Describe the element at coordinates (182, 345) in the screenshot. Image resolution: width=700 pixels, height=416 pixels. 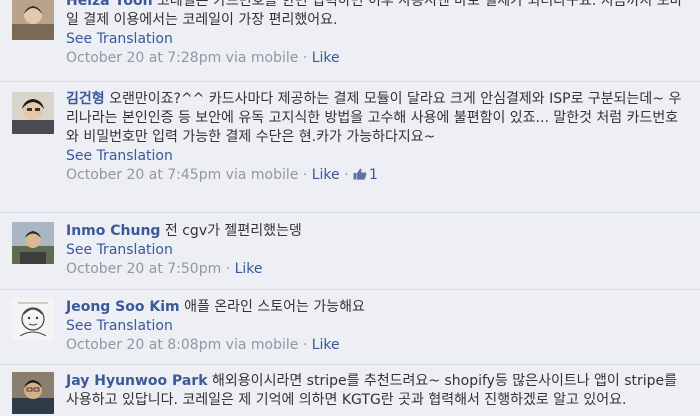
I see `comment-timestamp: October 20 at 8:08pm via mobile` at that location.